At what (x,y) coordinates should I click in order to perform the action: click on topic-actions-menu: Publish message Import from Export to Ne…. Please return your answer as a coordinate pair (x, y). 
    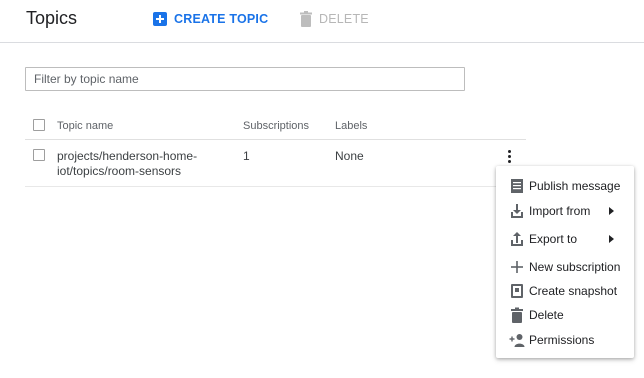
    Looking at the image, I should click on (565, 262).